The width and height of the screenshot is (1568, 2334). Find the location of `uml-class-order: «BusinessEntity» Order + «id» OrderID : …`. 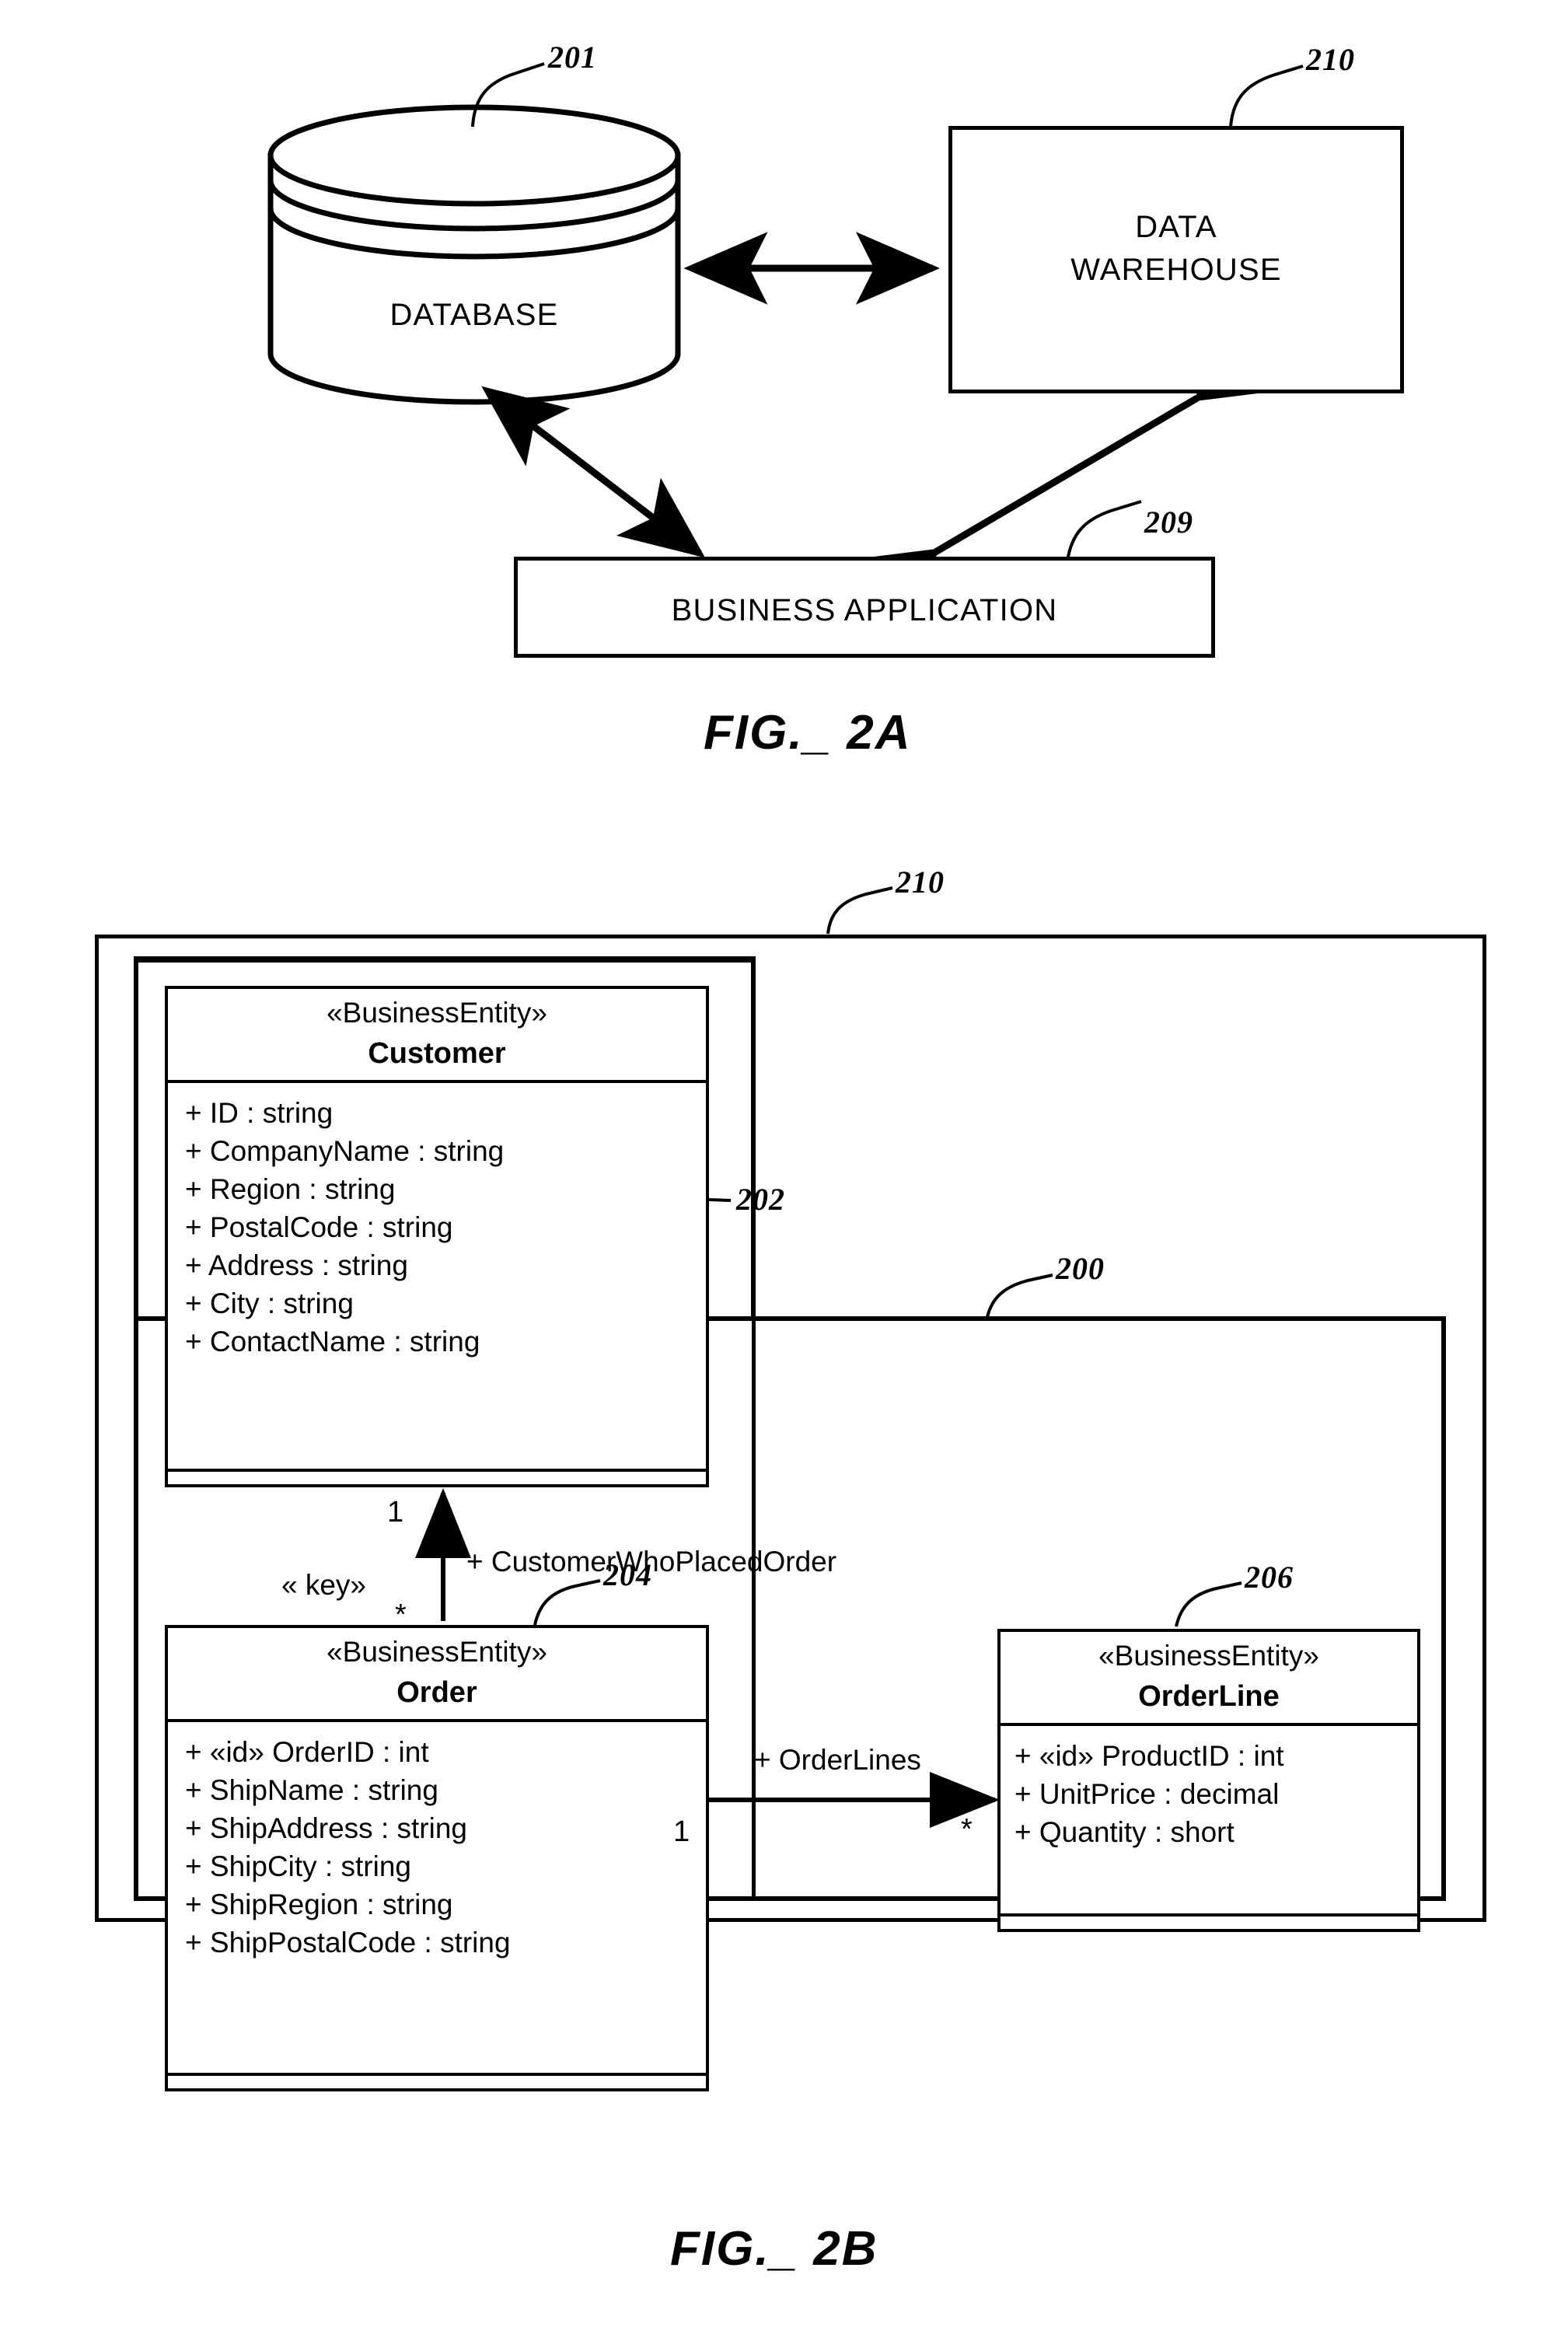

uml-class-order: «BusinessEntity» Order + «id» OrderID : … is located at coordinates (437, 1858).